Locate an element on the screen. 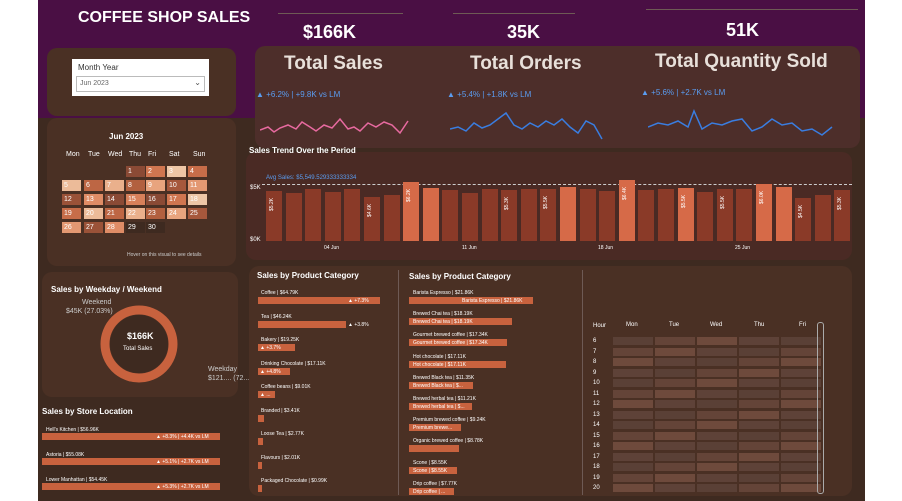  calendar-date-1: 1 is located at coordinates (135, 171).